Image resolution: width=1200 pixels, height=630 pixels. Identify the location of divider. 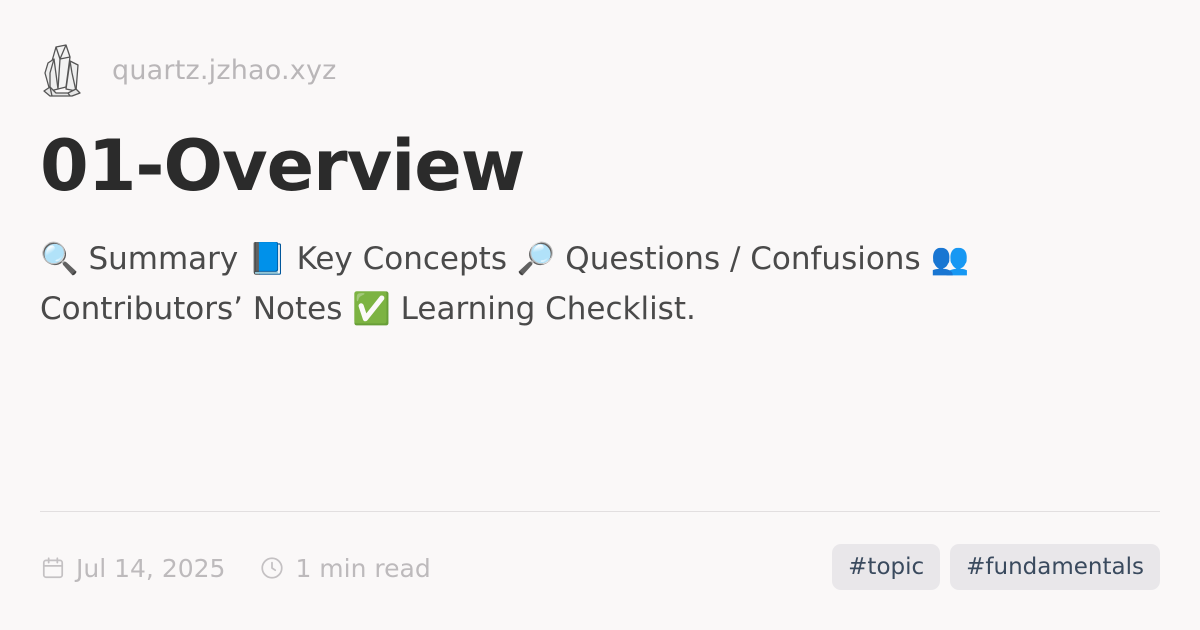
(600, 511).